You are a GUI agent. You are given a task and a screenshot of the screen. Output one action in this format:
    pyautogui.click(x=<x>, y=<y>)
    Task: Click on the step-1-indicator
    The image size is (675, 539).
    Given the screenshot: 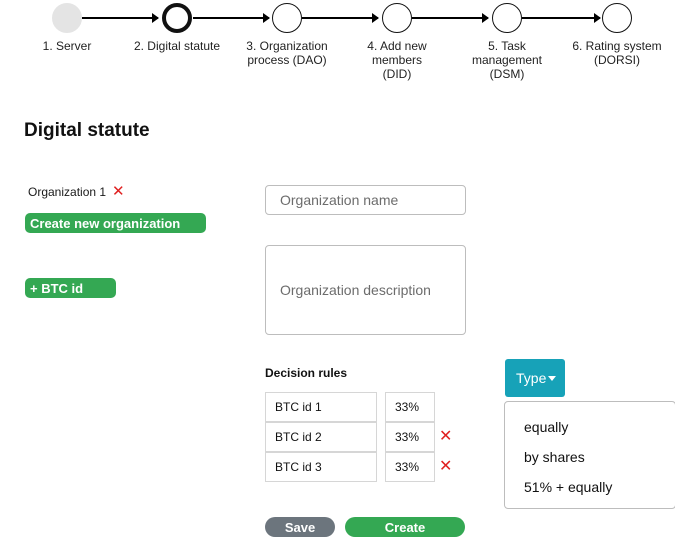 What is the action you would take?
    pyautogui.click(x=67, y=18)
    